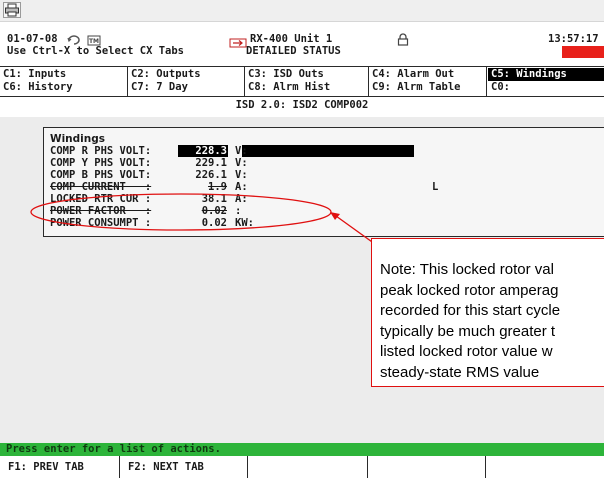 The width and height of the screenshot is (604, 479). What do you see at coordinates (470, 310) in the screenshot?
I see `note-line: recorded for this start cycle` at bounding box center [470, 310].